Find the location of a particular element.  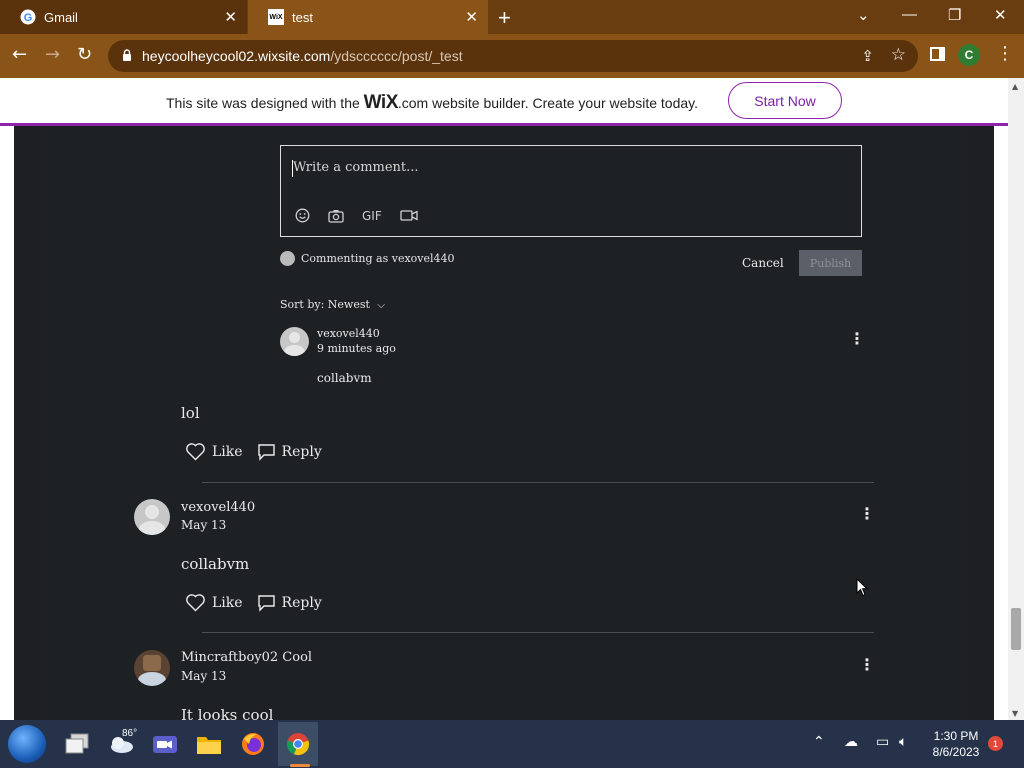

meet-icon is located at coordinates (165, 744).